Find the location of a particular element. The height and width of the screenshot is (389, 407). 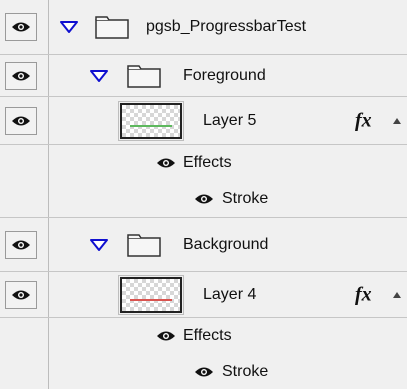

layer-name: Layer 5 is located at coordinates (230, 120).